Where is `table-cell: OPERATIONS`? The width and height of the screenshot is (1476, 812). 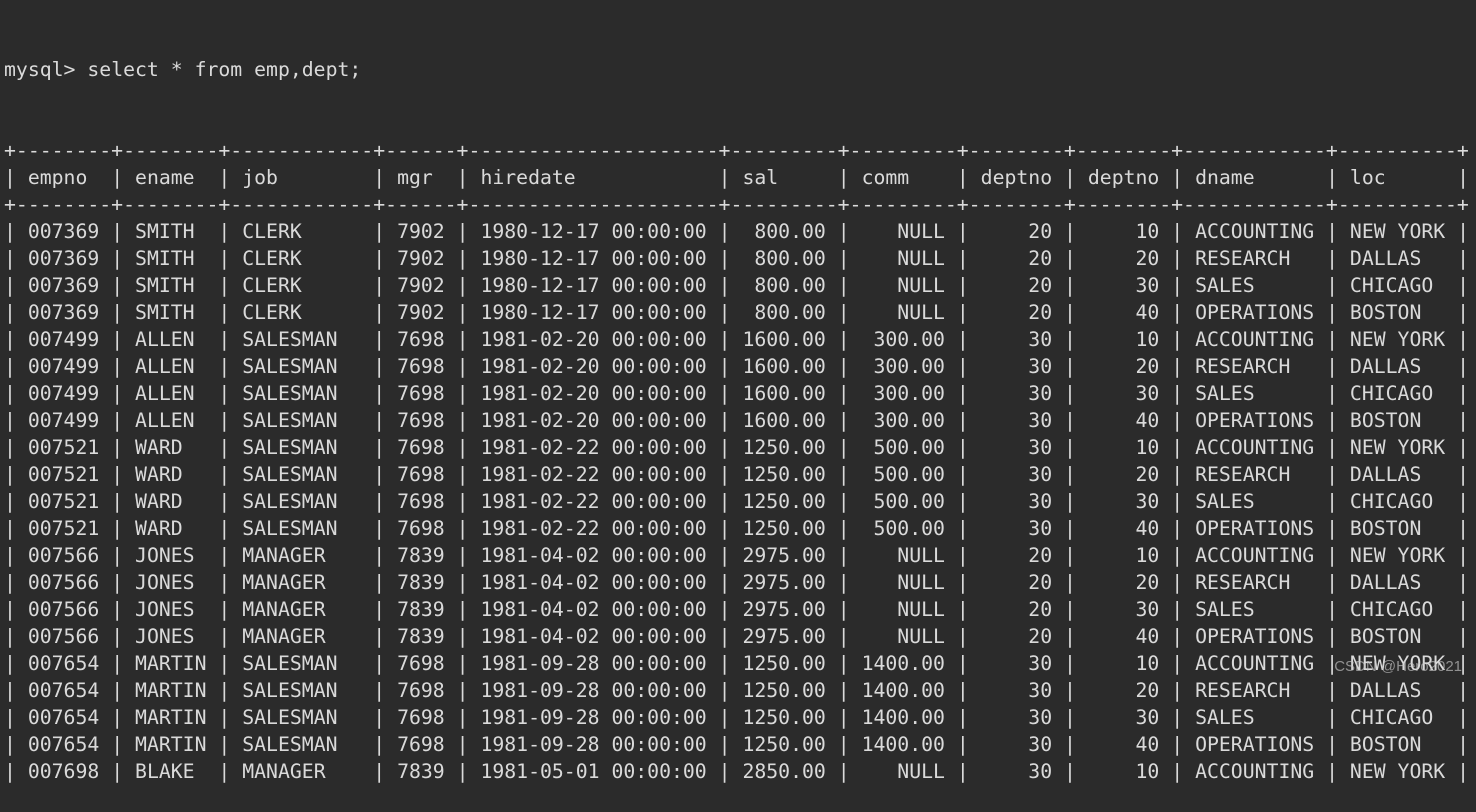 table-cell: OPERATIONS is located at coordinates (1255, 420).